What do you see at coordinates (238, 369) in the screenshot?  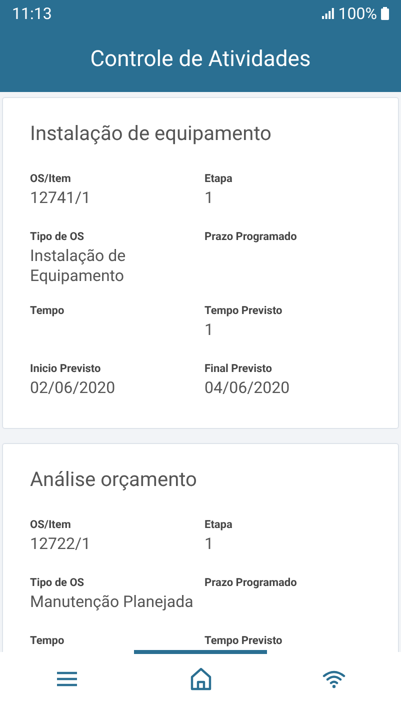 I see `field-label: Final Previsto` at bounding box center [238, 369].